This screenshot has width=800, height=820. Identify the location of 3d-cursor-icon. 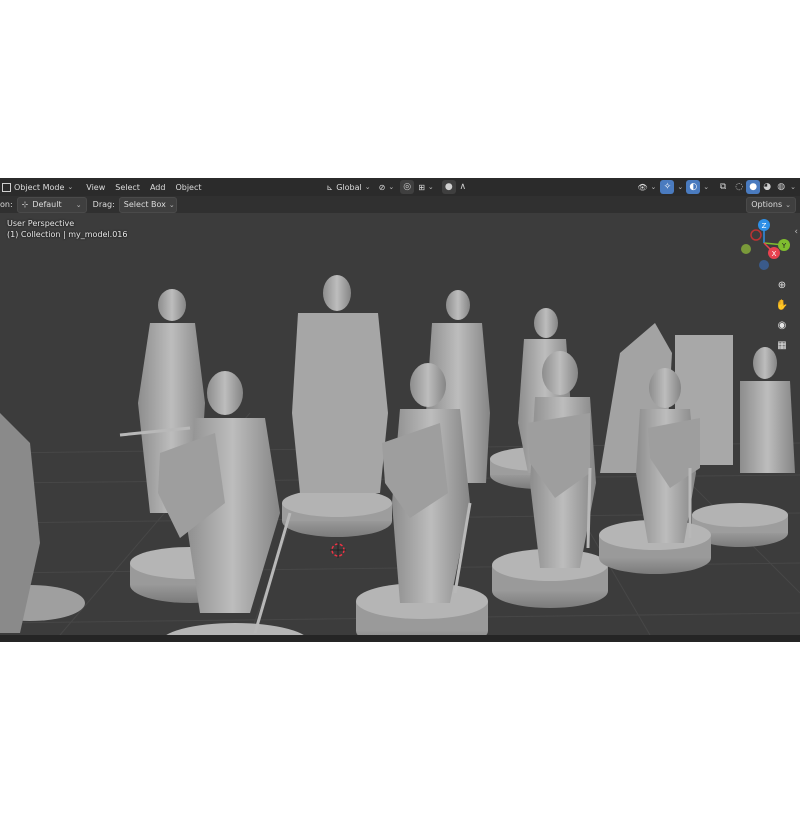
(338, 550).